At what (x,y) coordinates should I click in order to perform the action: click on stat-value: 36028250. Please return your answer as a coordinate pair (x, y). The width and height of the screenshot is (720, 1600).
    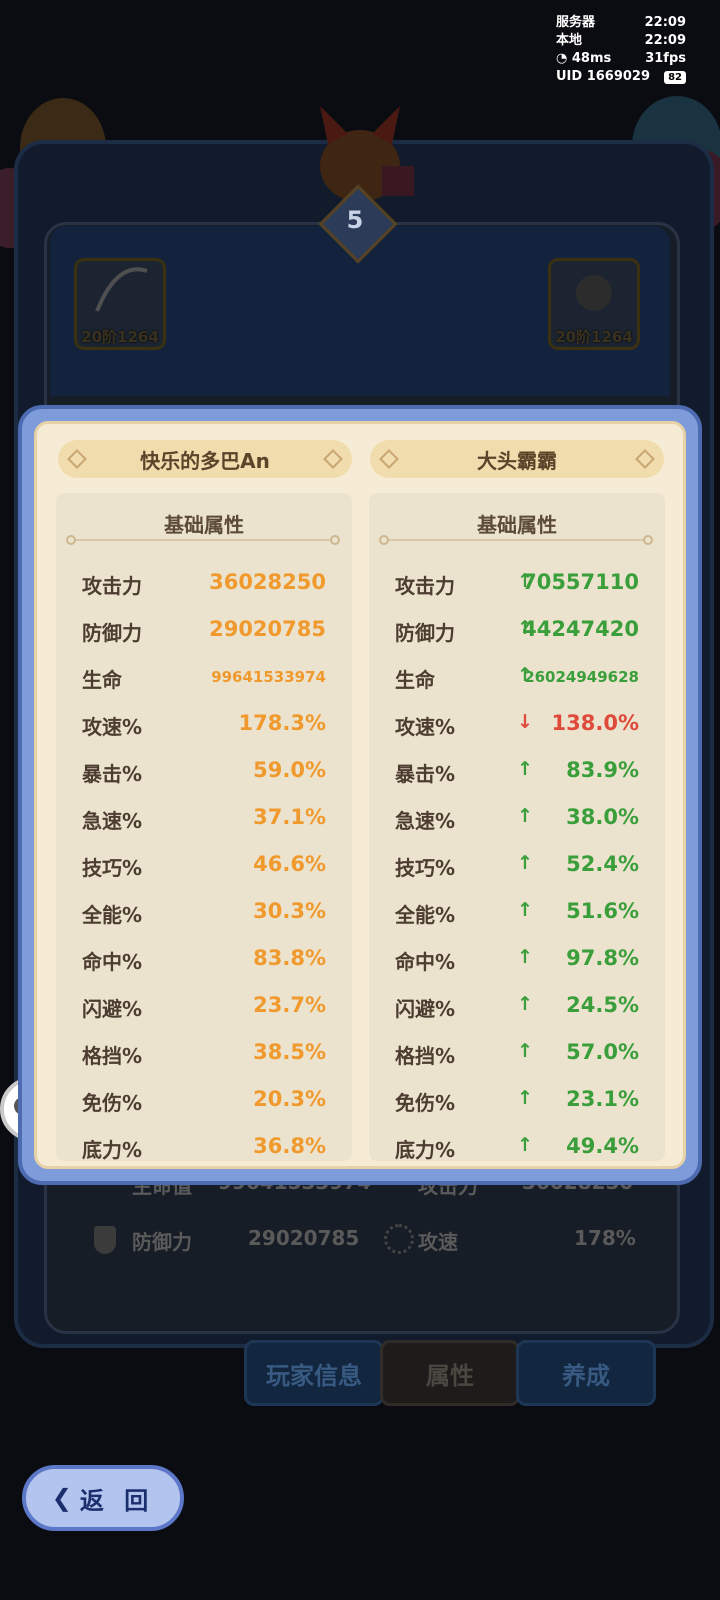
    Looking at the image, I should click on (267, 582).